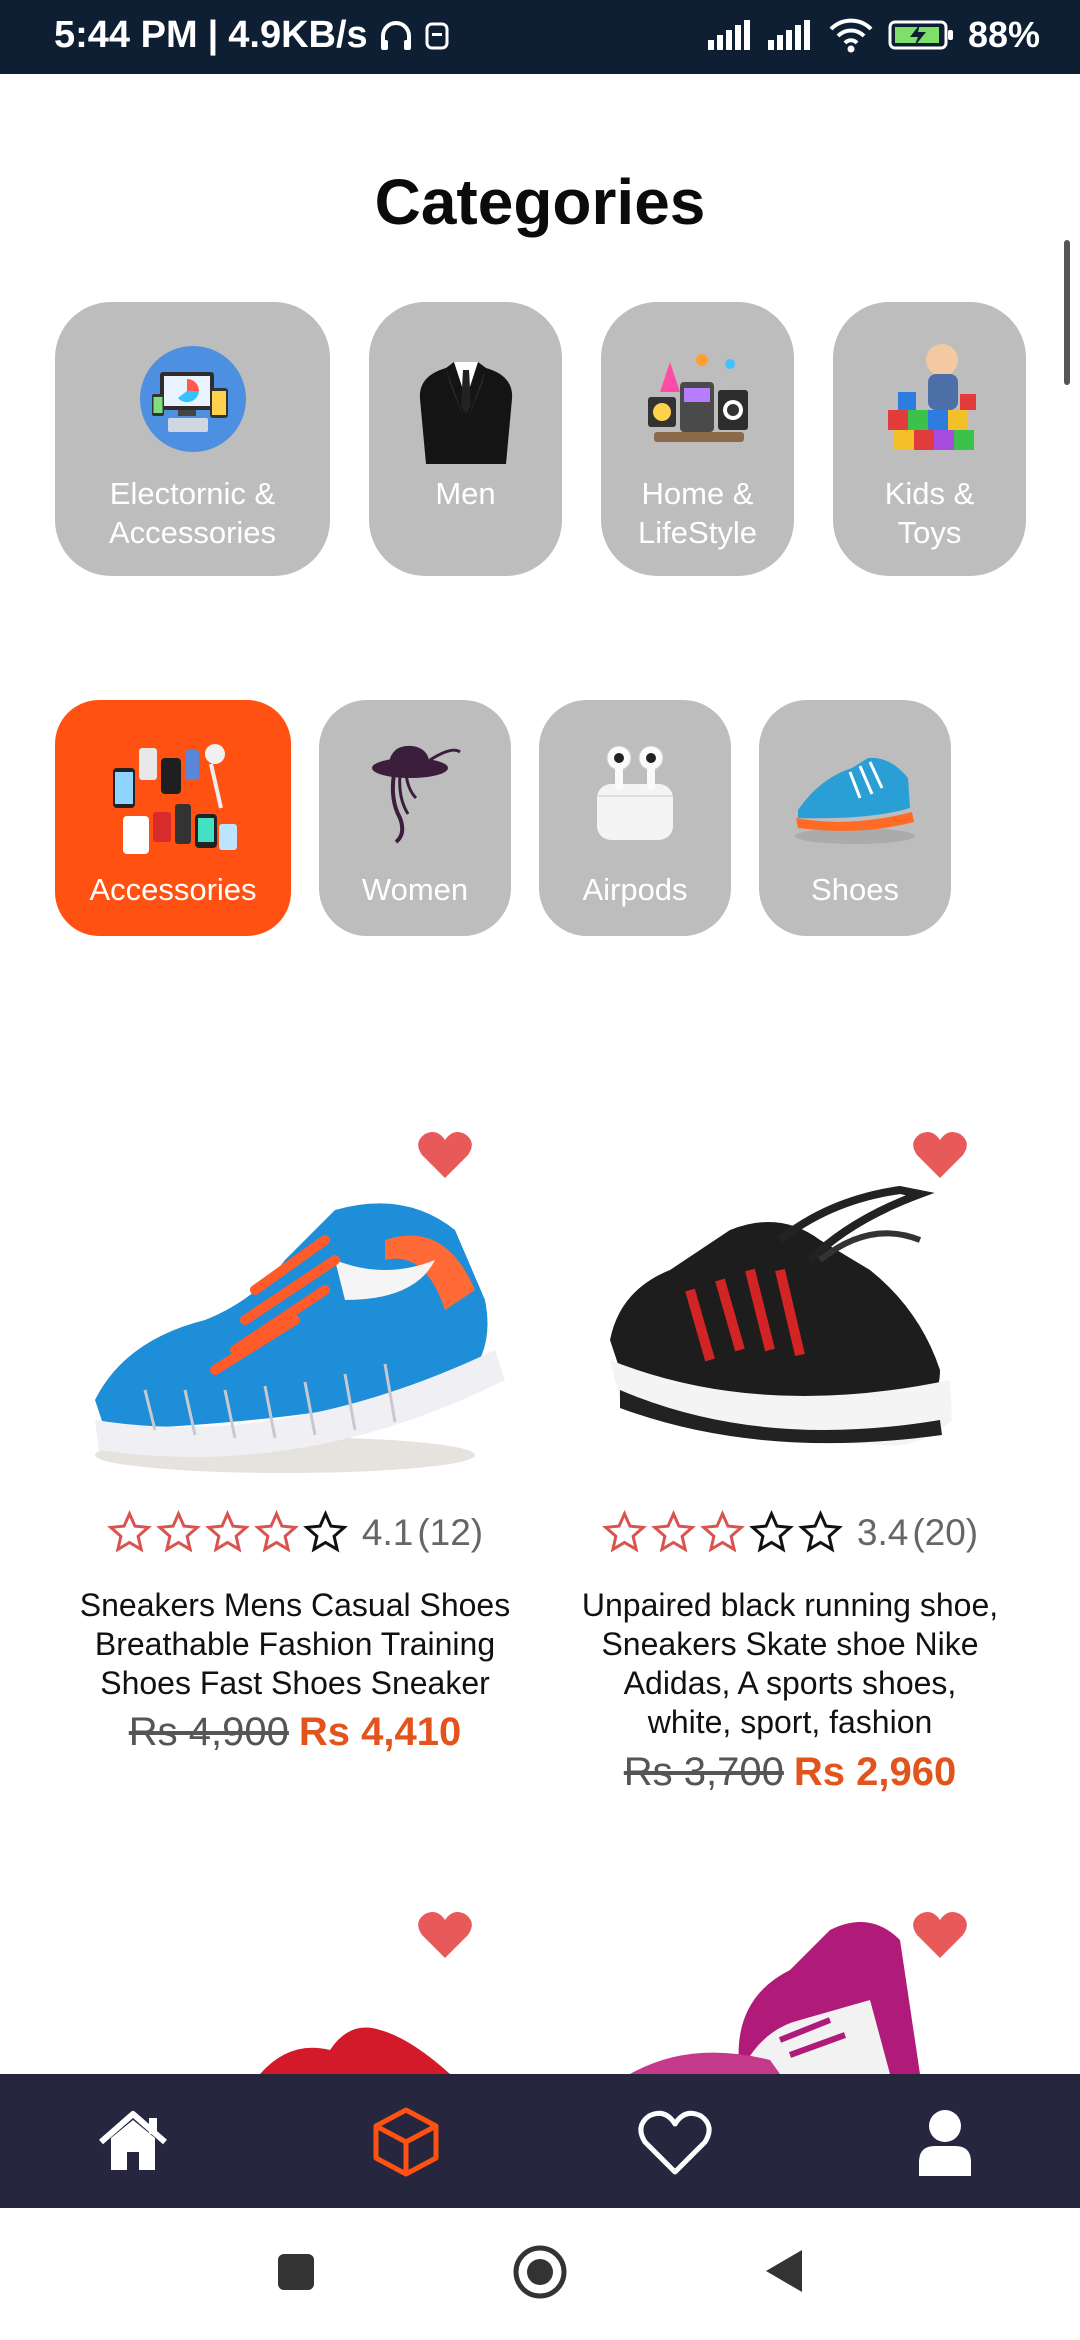 Image resolution: width=1080 pixels, height=2340 pixels. Describe the element at coordinates (300, 1338) in the screenshot. I see `blue-sneaker-image` at that location.